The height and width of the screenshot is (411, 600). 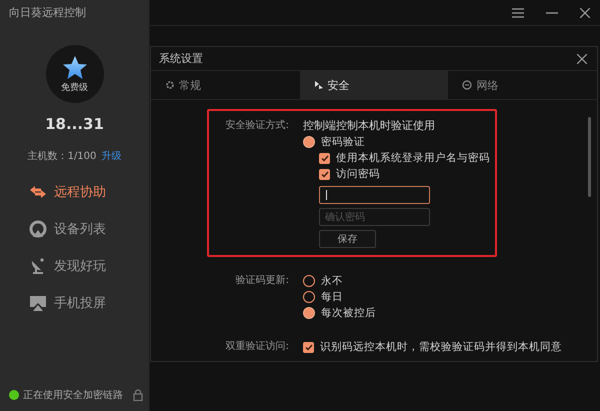 I want to click on tab: 安全, so click(x=374, y=85).